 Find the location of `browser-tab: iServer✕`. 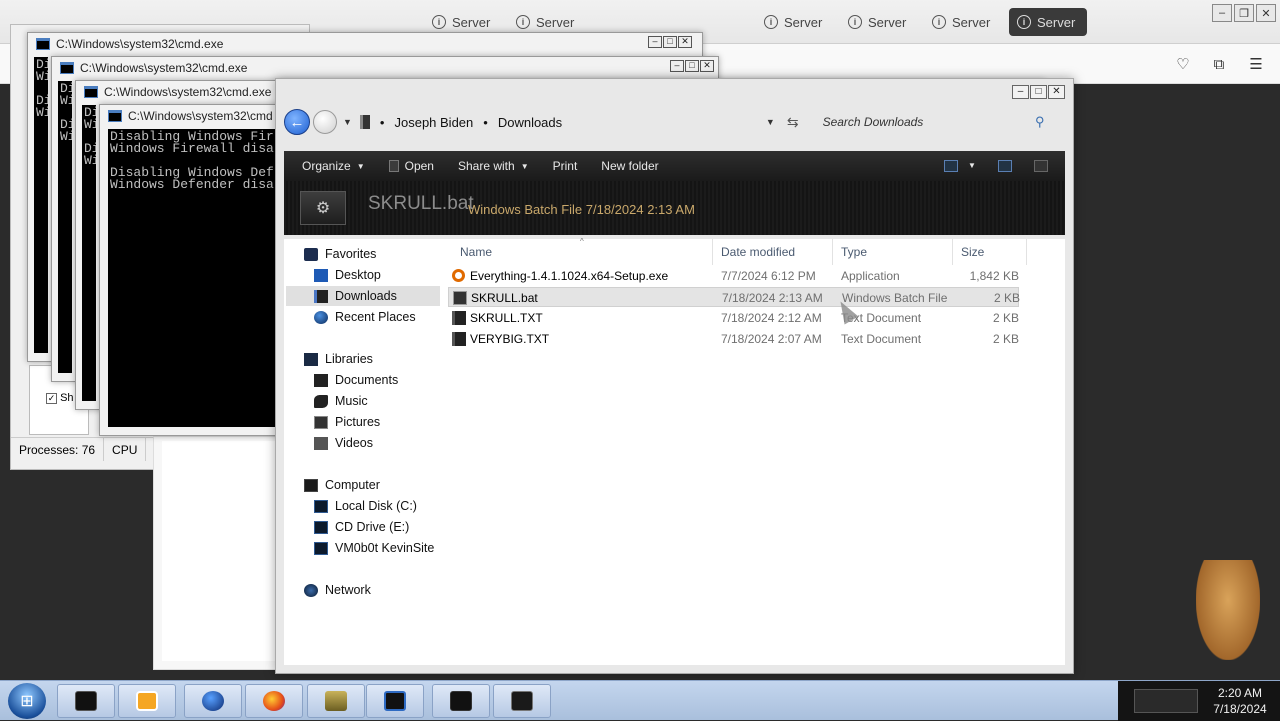

browser-tab: iServer✕ is located at coordinates (1048, 22).